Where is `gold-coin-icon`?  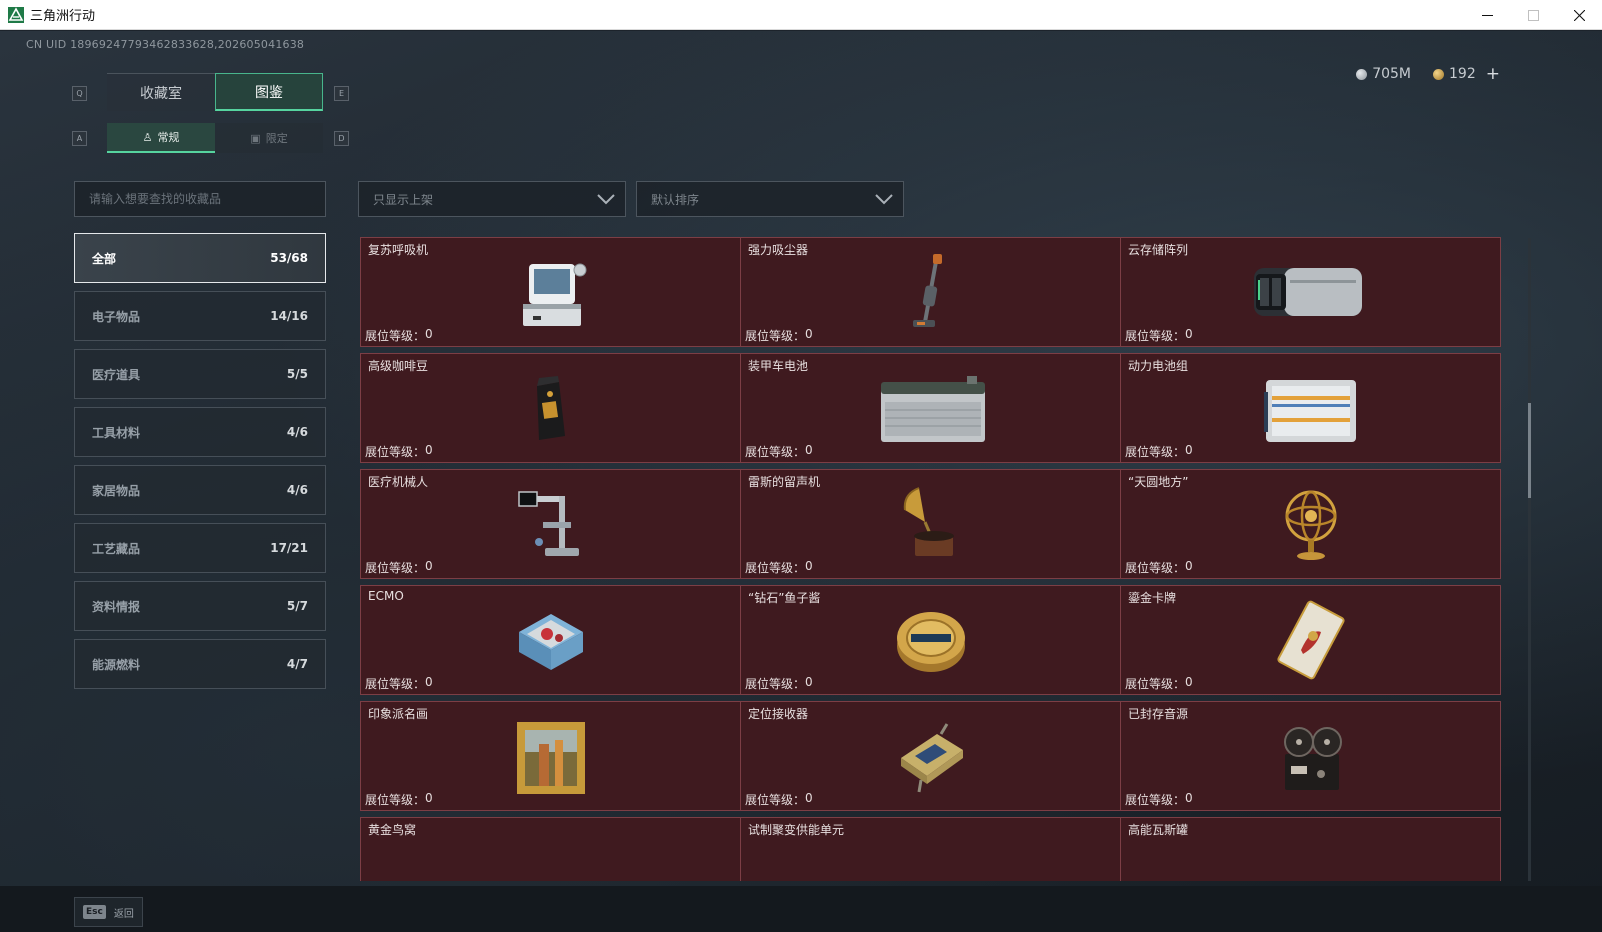 gold-coin-icon is located at coordinates (1439, 74).